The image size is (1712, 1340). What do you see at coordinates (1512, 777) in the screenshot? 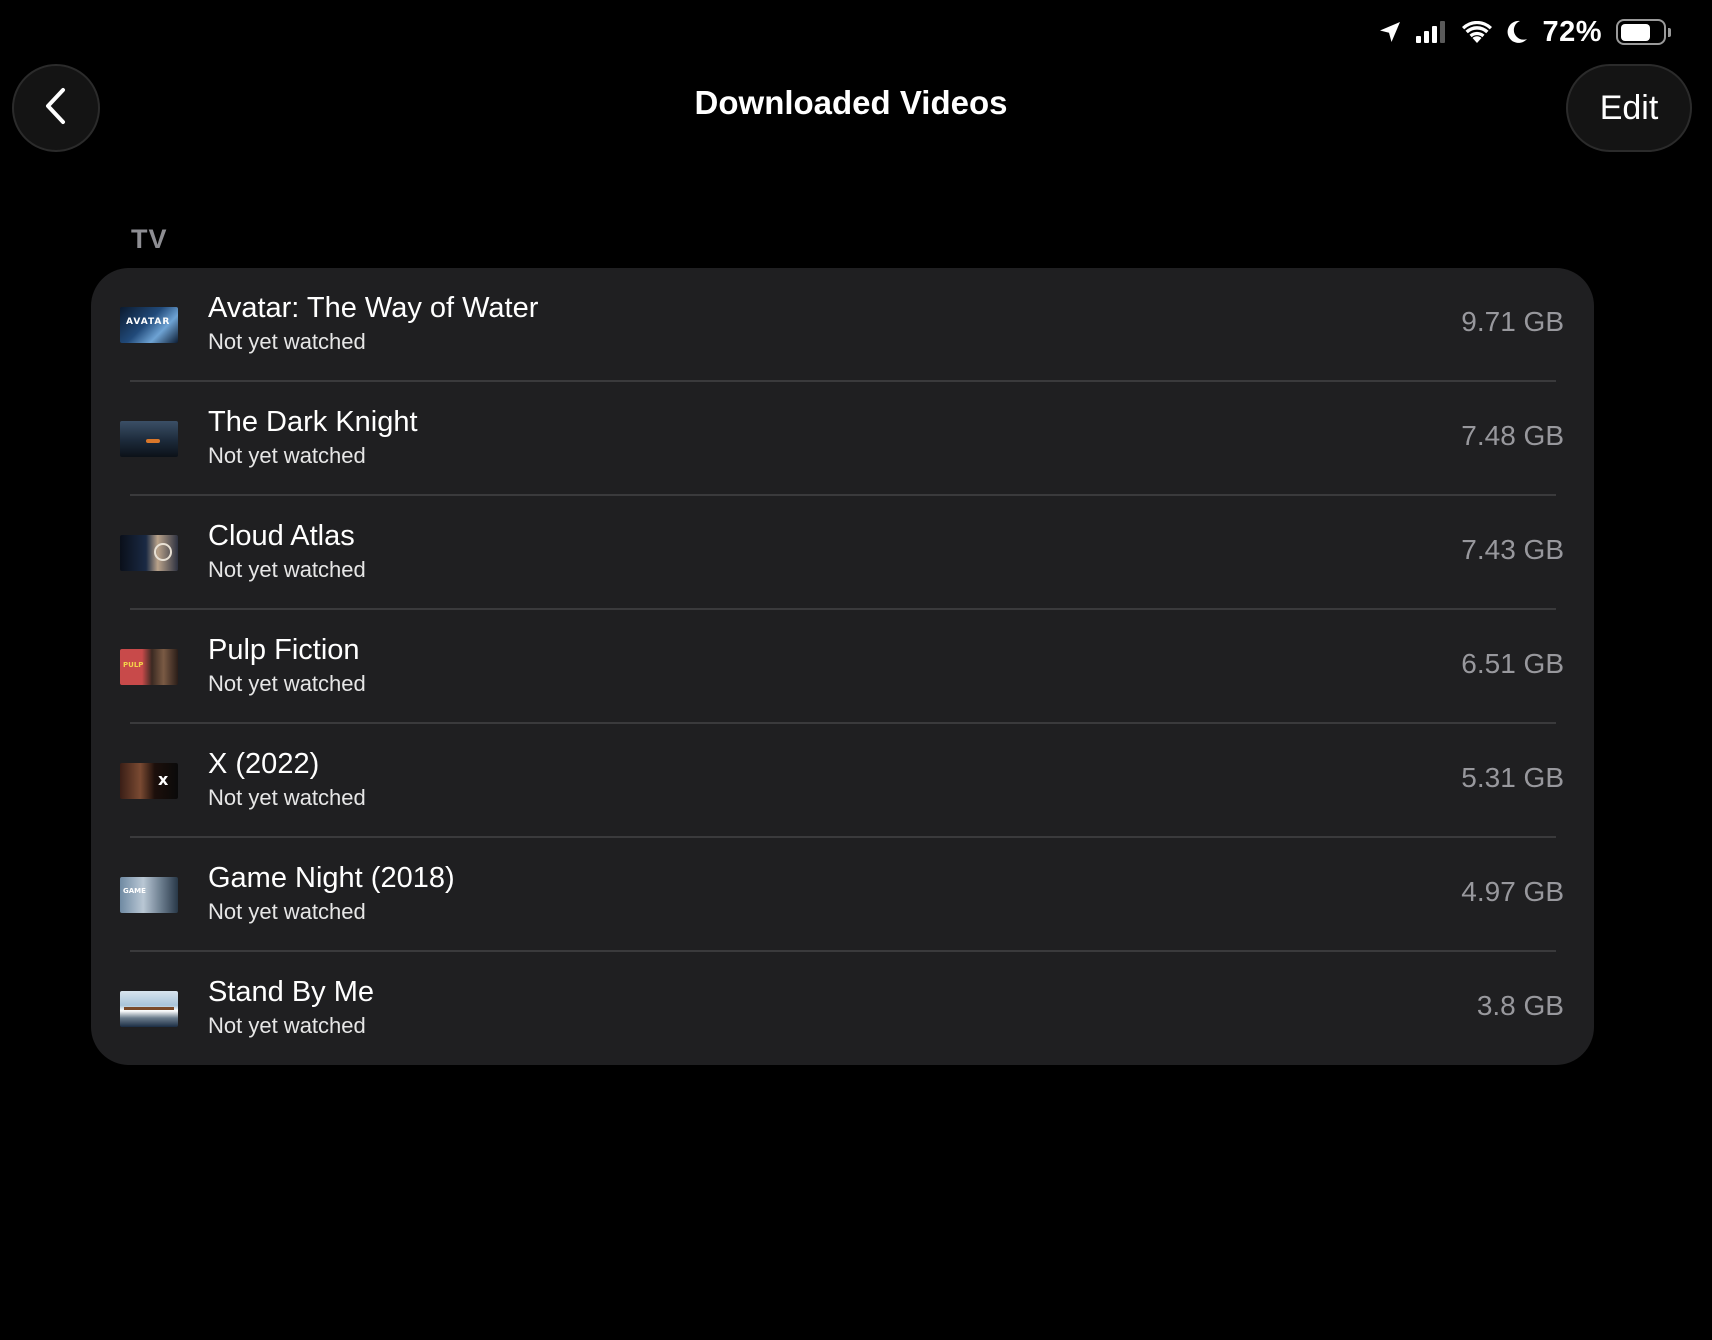
I see `video-size: 5.31 GB` at bounding box center [1512, 777].